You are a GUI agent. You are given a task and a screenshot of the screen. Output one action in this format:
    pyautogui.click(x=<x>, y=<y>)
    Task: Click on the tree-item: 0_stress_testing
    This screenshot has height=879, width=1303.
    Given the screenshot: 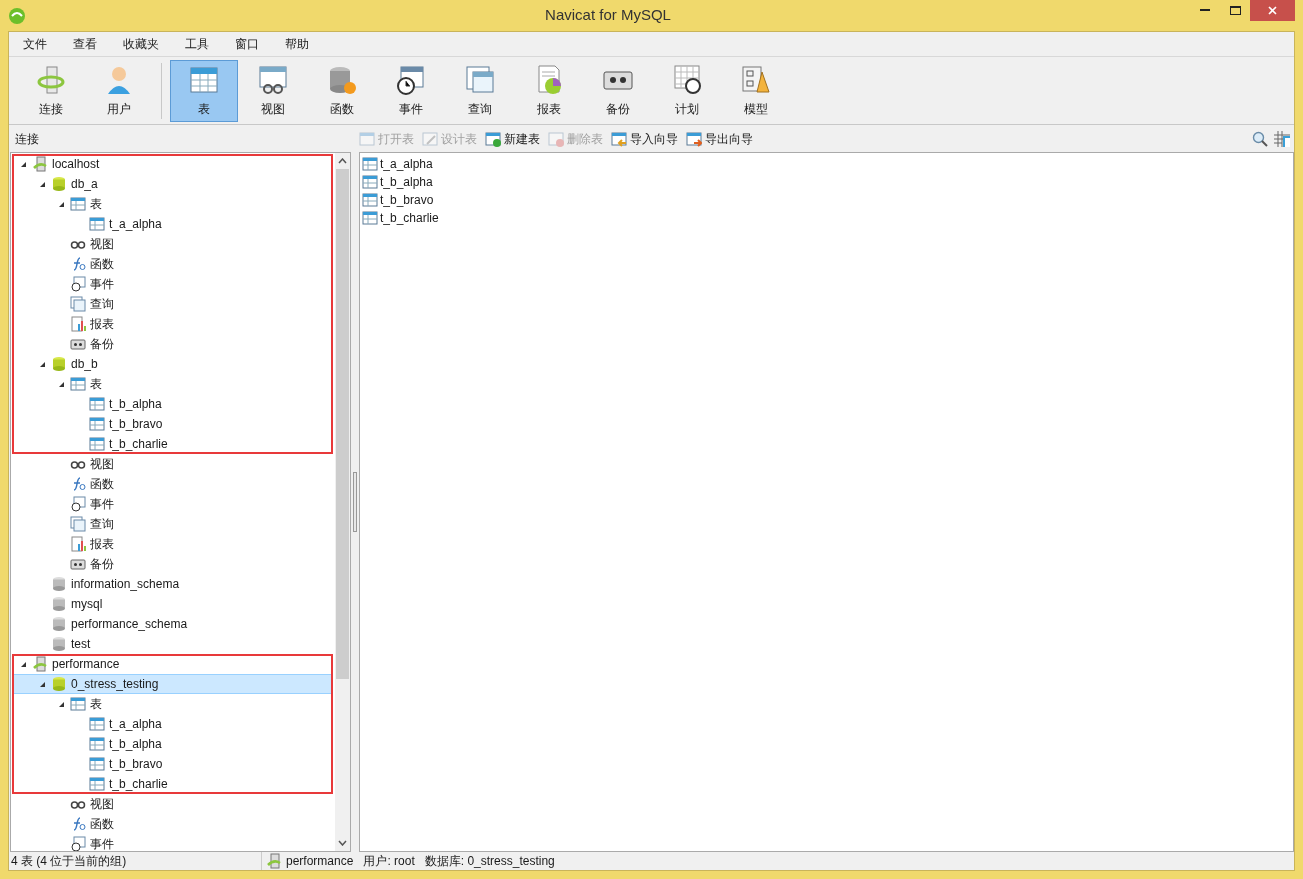 What is the action you would take?
    pyautogui.click(x=172, y=684)
    